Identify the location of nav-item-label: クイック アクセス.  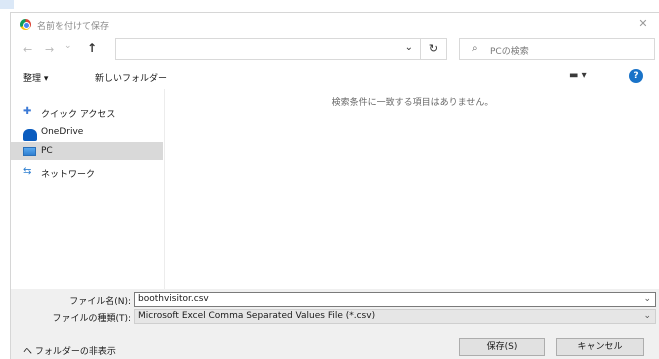
(78, 115).